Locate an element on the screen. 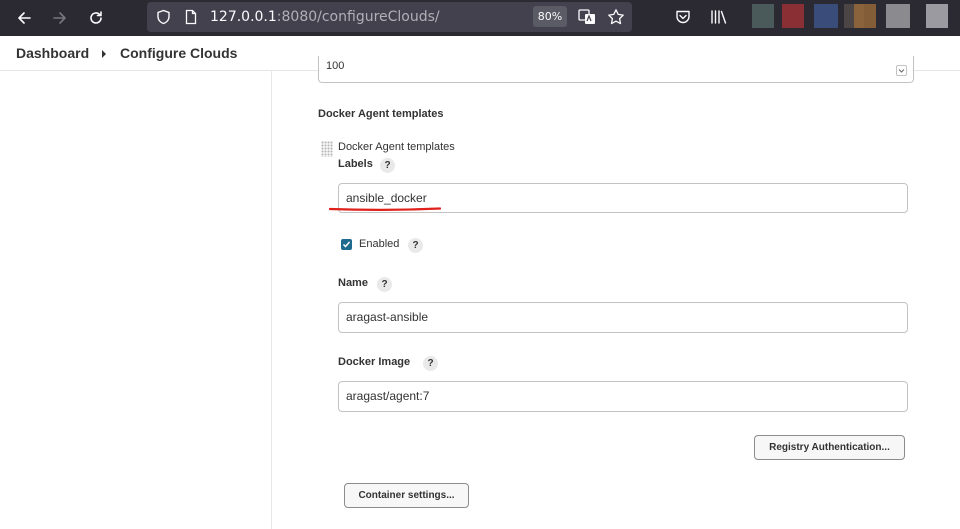  docker-image-input-value: aragast/agent:7 is located at coordinates (388, 396).